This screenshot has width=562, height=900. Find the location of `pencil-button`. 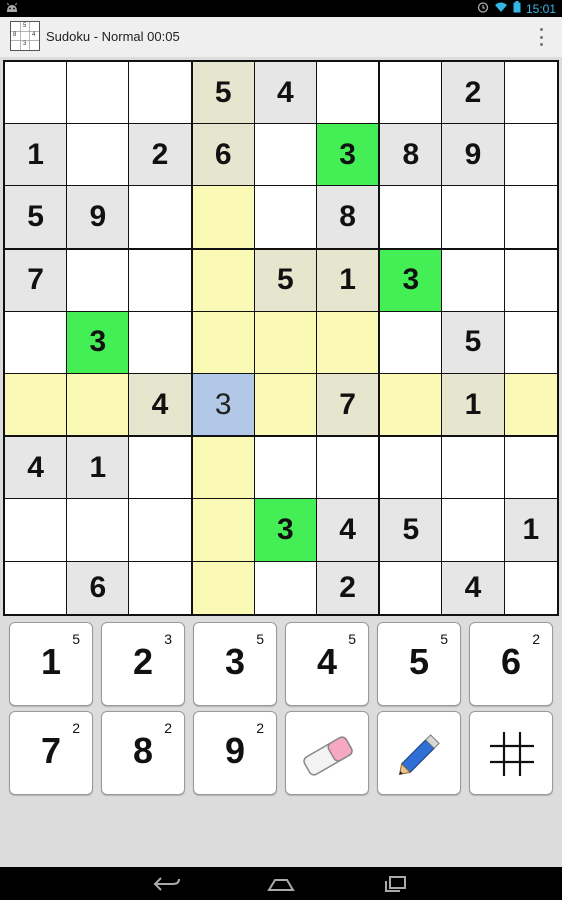

pencil-button is located at coordinates (419, 753).